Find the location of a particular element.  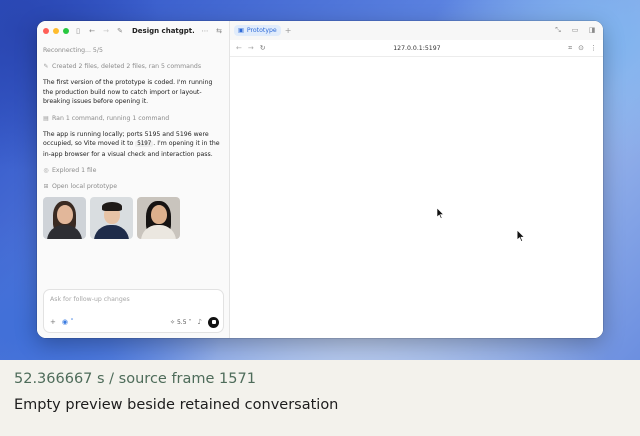

stop-icon is located at coordinates (213, 322).